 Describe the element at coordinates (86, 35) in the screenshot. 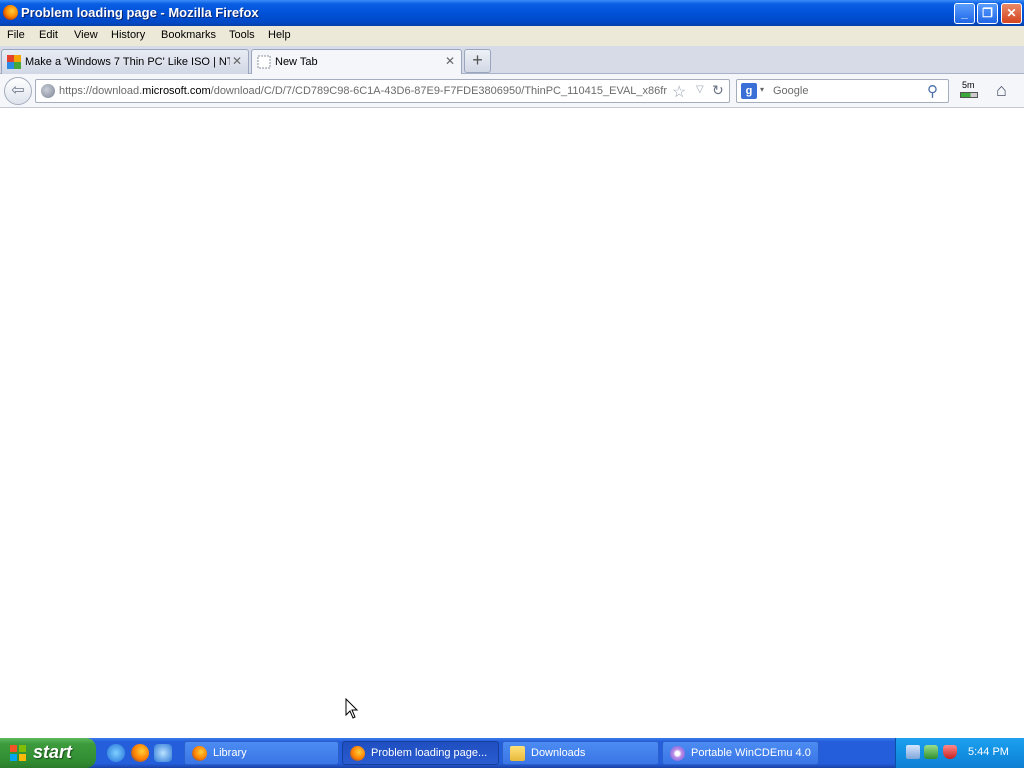

I see `menu-view: View` at that location.